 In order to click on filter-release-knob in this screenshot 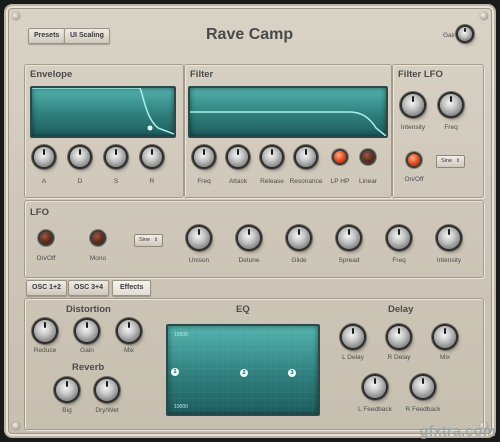, I will do `click(272, 157)`.